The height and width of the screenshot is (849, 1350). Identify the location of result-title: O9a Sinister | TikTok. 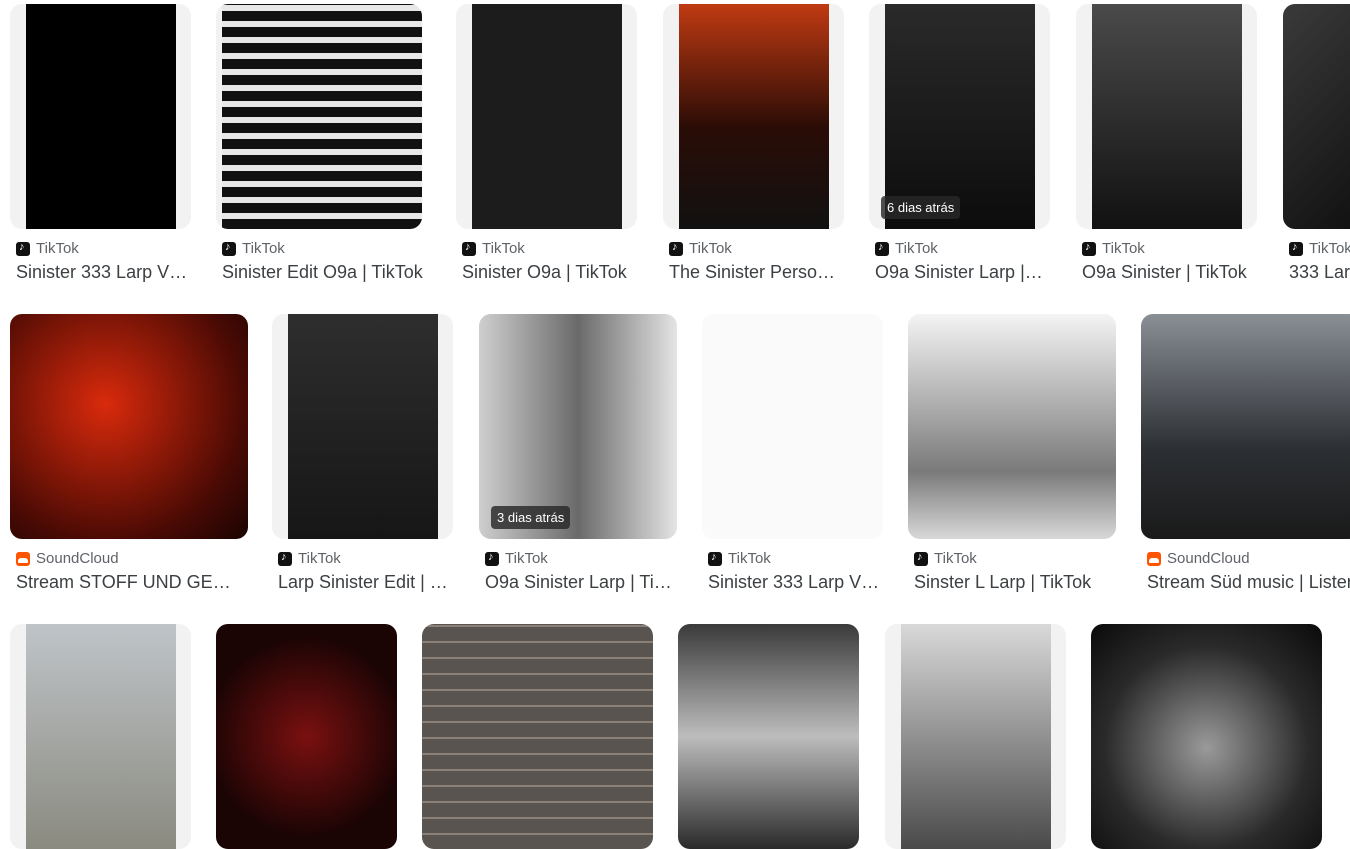
(1172, 272).